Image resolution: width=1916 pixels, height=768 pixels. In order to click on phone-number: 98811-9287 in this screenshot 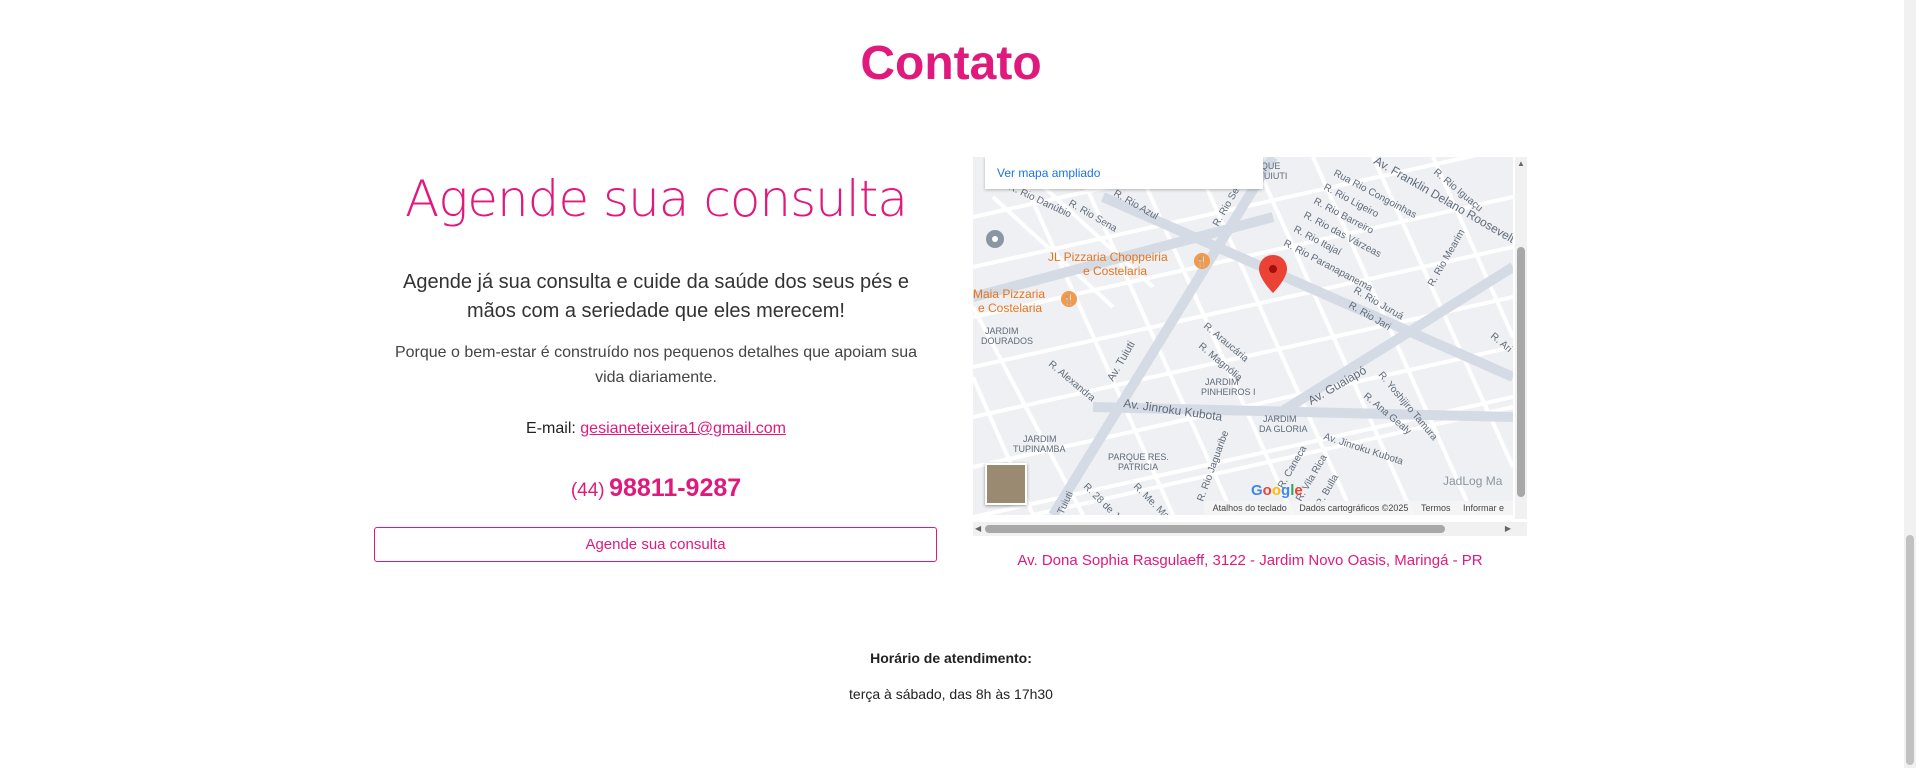, I will do `click(675, 488)`.